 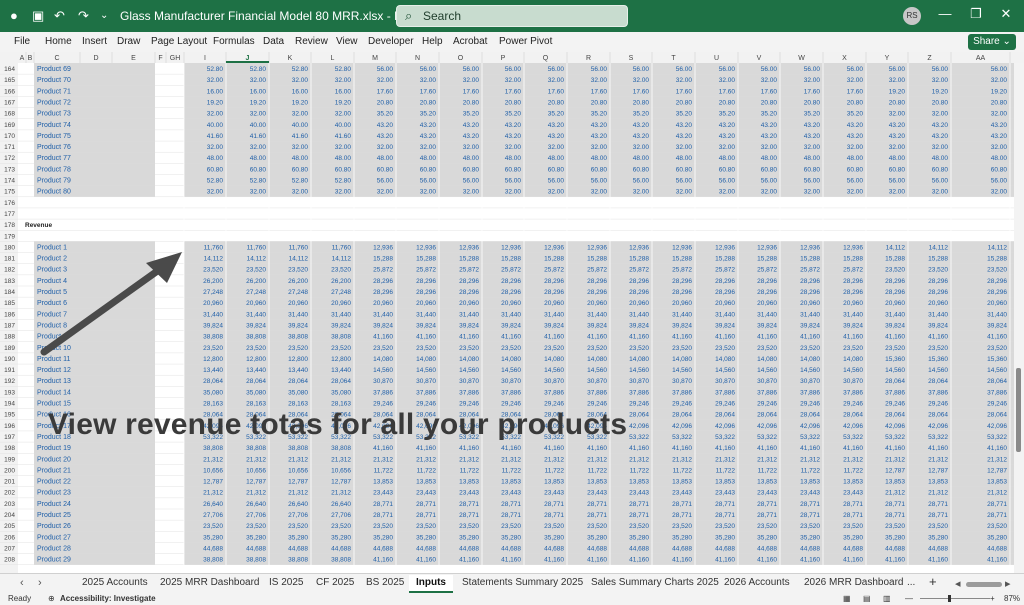 What do you see at coordinates (9, 136) in the screenshot?
I see `row-header: 170` at bounding box center [9, 136].